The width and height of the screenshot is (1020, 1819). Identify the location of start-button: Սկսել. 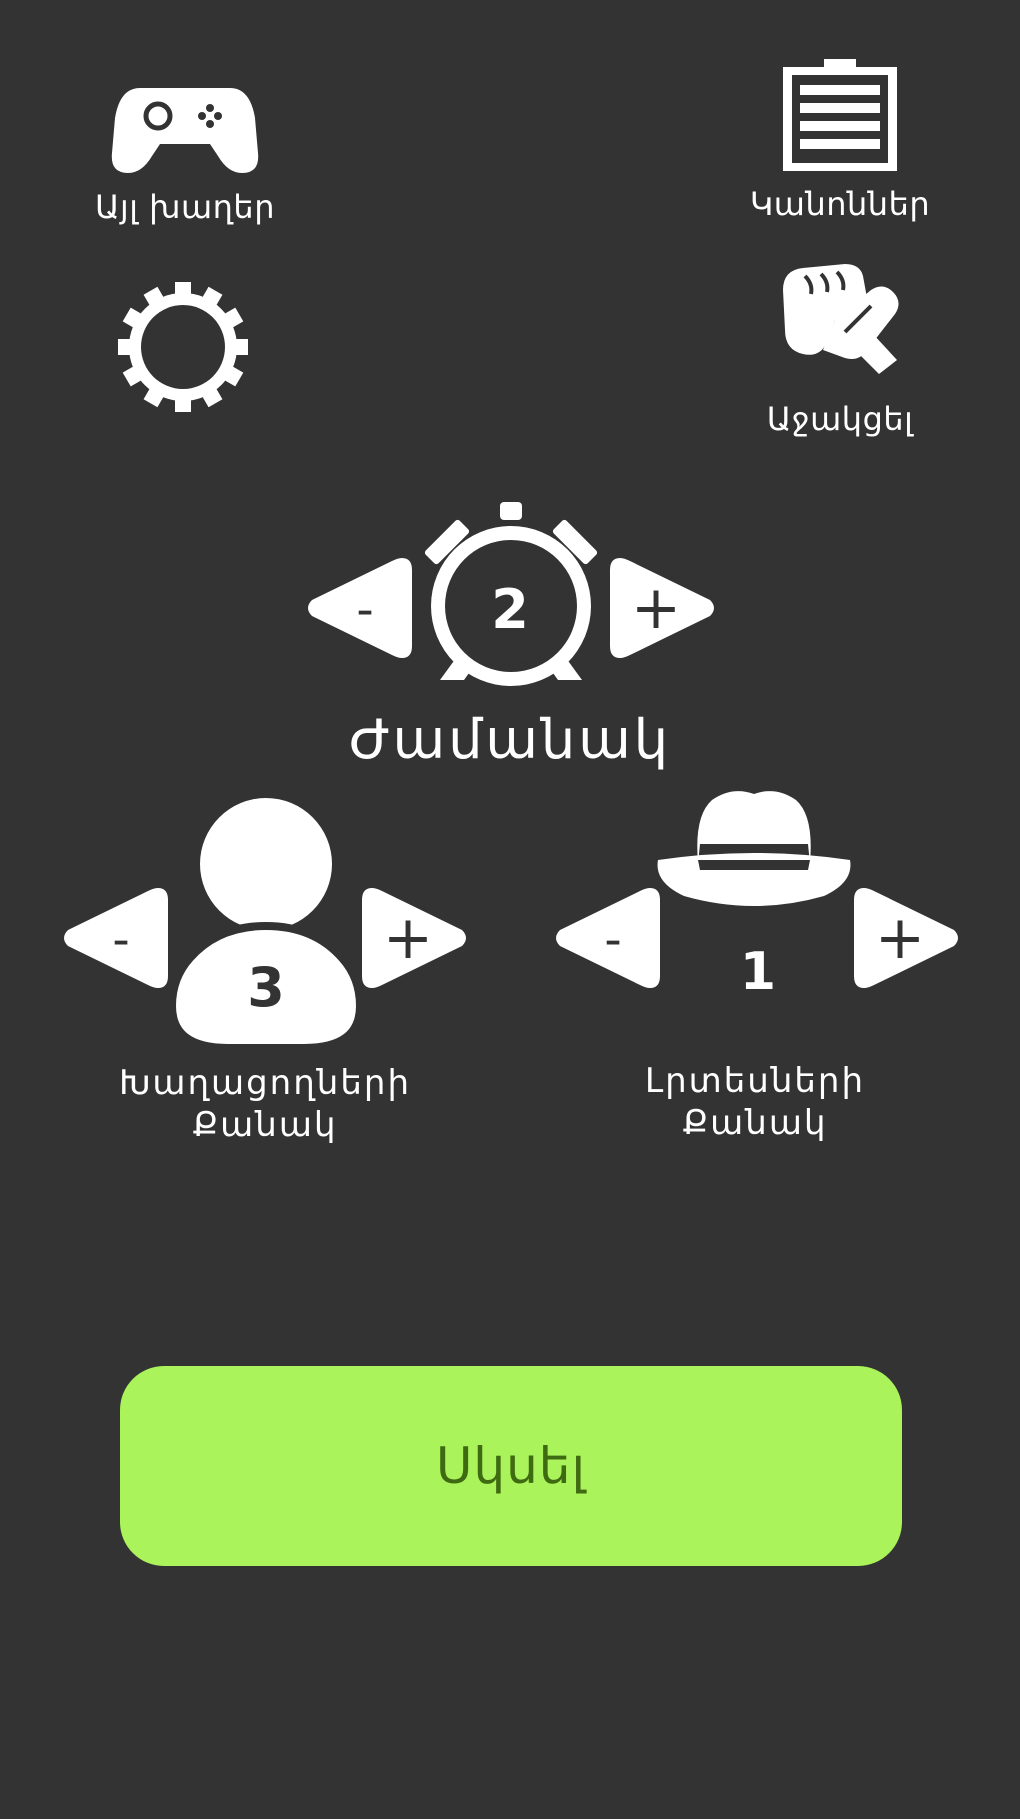
(511, 1466).